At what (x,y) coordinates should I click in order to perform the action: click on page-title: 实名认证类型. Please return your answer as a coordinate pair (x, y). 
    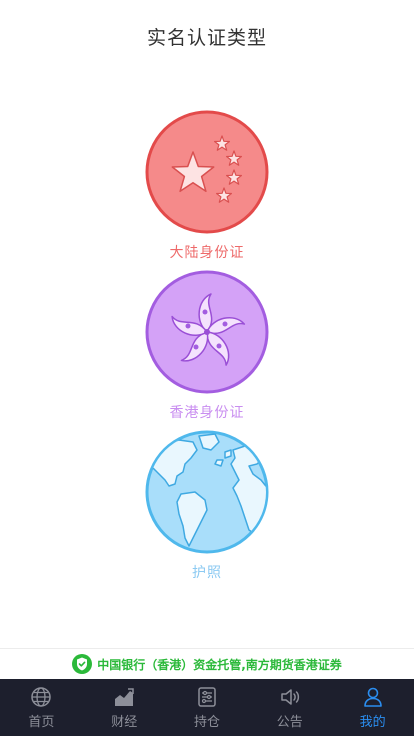
    Looking at the image, I should click on (206, 37).